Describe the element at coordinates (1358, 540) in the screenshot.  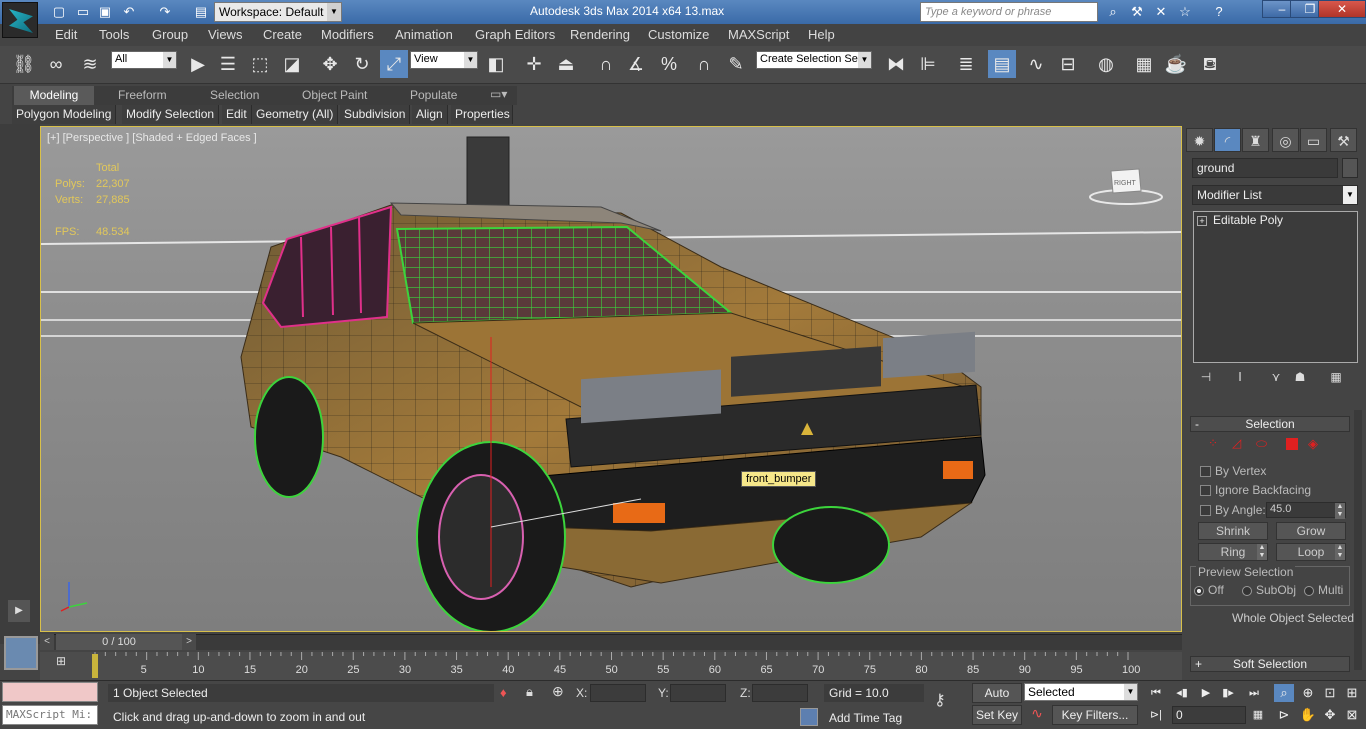
I see `command-panel-scrollbar` at that location.